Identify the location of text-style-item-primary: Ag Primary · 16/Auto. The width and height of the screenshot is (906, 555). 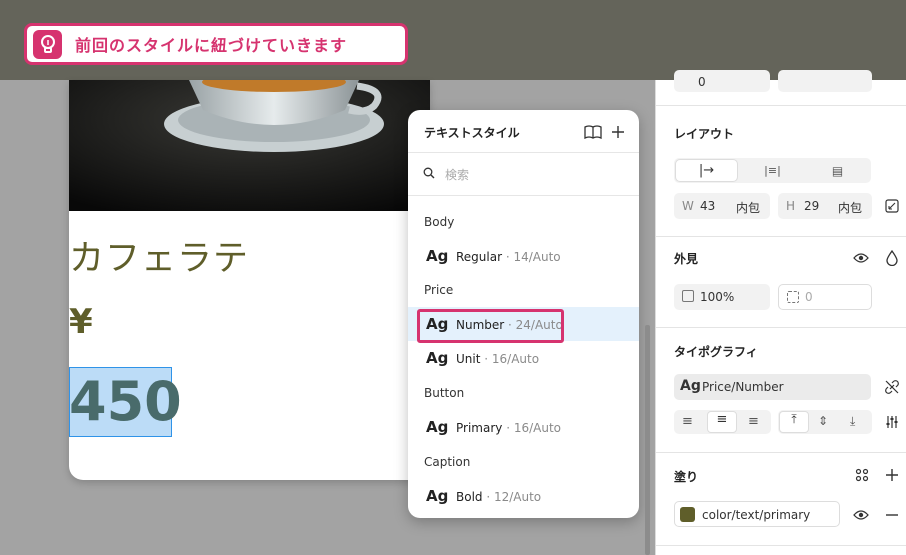
(523, 427).